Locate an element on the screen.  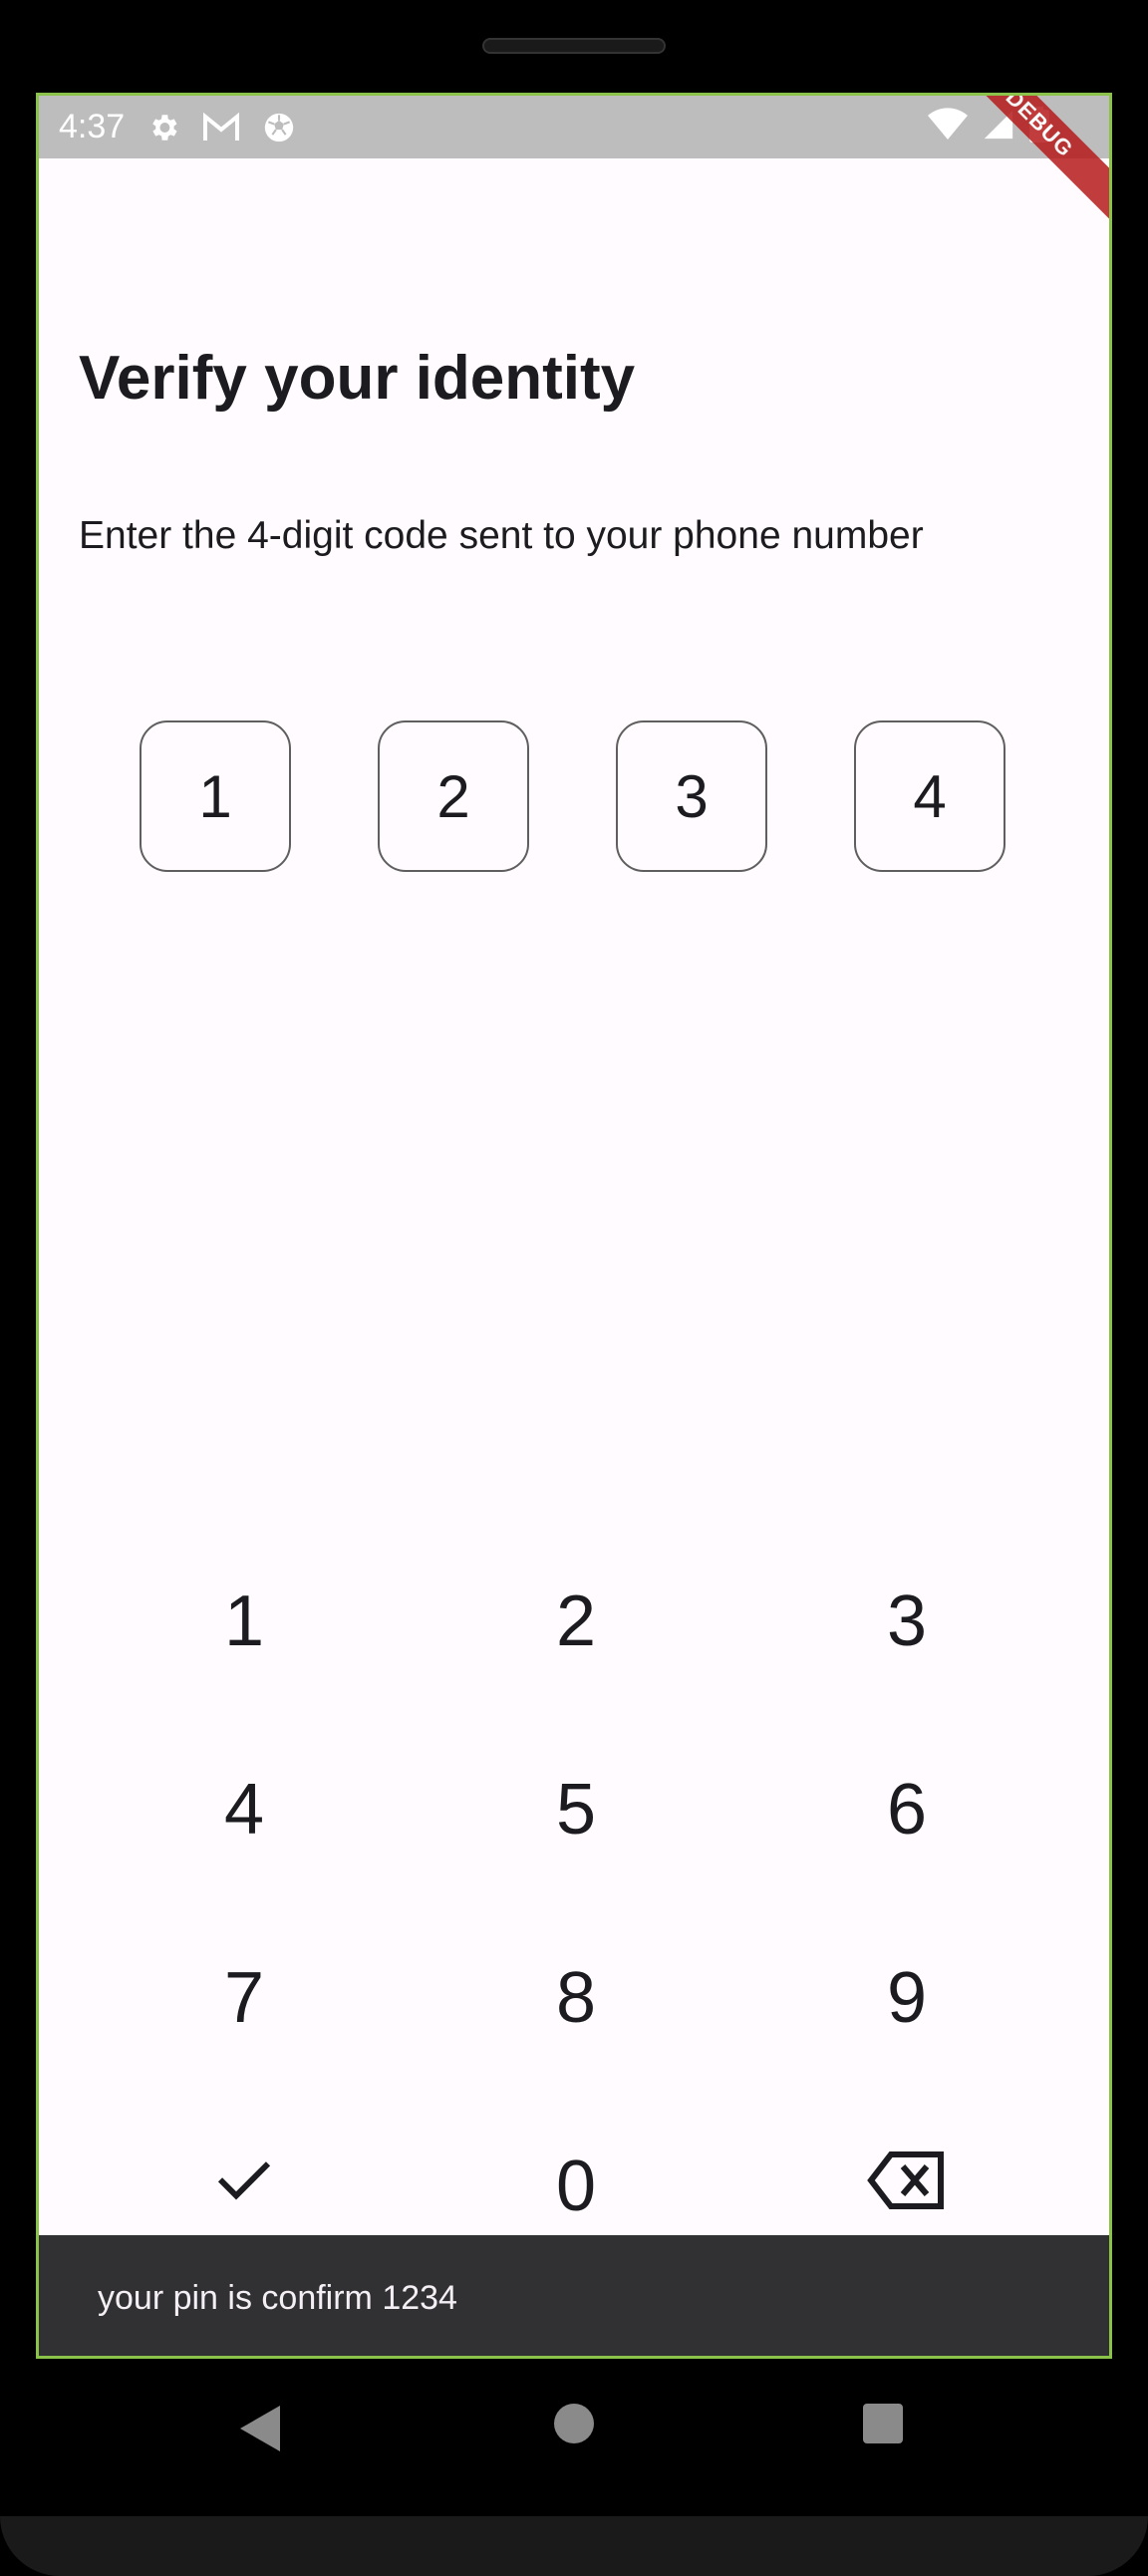
wifi-icon is located at coordinates (948, 127).